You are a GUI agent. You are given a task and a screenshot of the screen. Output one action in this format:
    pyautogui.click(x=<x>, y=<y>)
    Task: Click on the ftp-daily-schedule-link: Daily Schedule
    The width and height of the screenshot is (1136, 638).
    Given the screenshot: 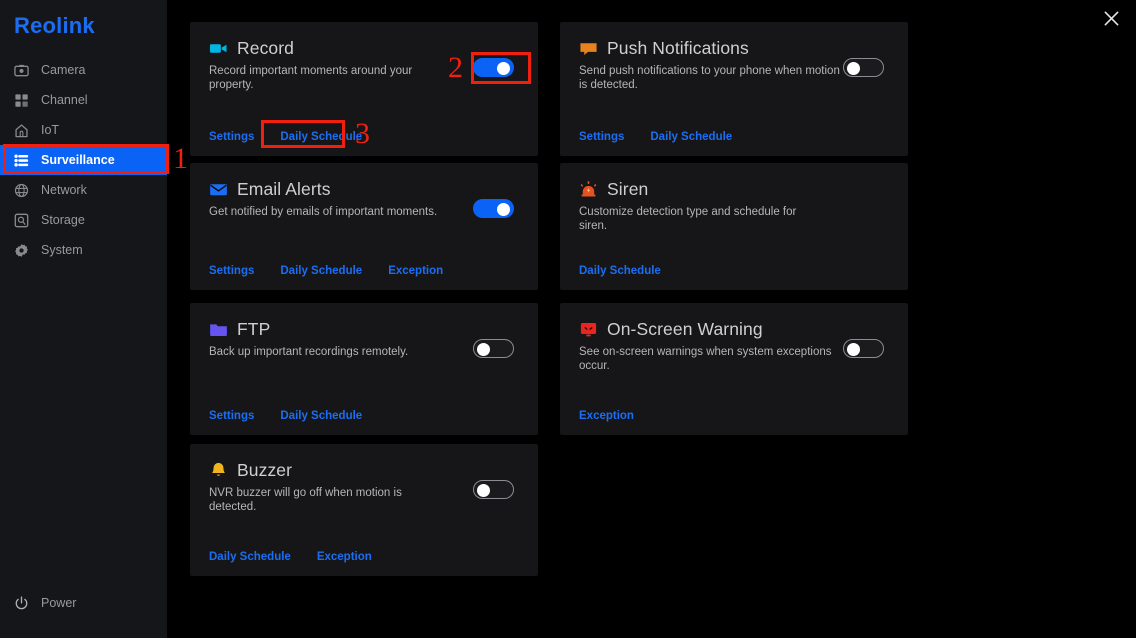 What is the action you would take?
    pyautogui.click(x=321, y=416)
    